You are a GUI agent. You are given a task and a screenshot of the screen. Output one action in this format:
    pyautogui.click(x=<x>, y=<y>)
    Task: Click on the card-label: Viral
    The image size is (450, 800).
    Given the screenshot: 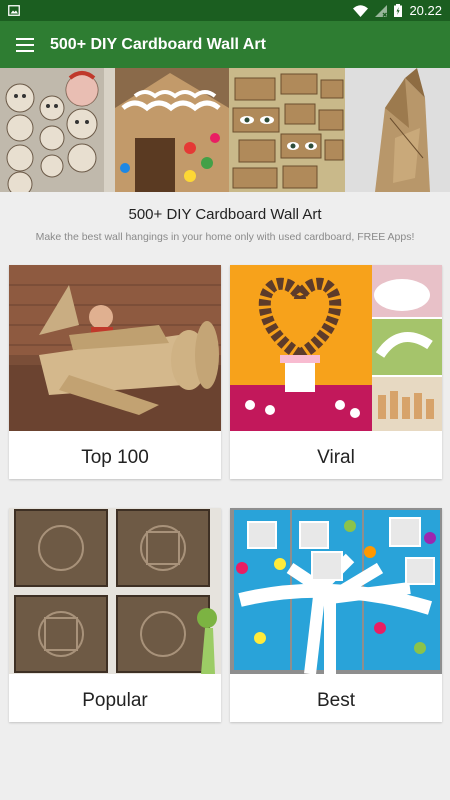 What is the action you would take?
    pyautogui.click(x=336, y=457)
    